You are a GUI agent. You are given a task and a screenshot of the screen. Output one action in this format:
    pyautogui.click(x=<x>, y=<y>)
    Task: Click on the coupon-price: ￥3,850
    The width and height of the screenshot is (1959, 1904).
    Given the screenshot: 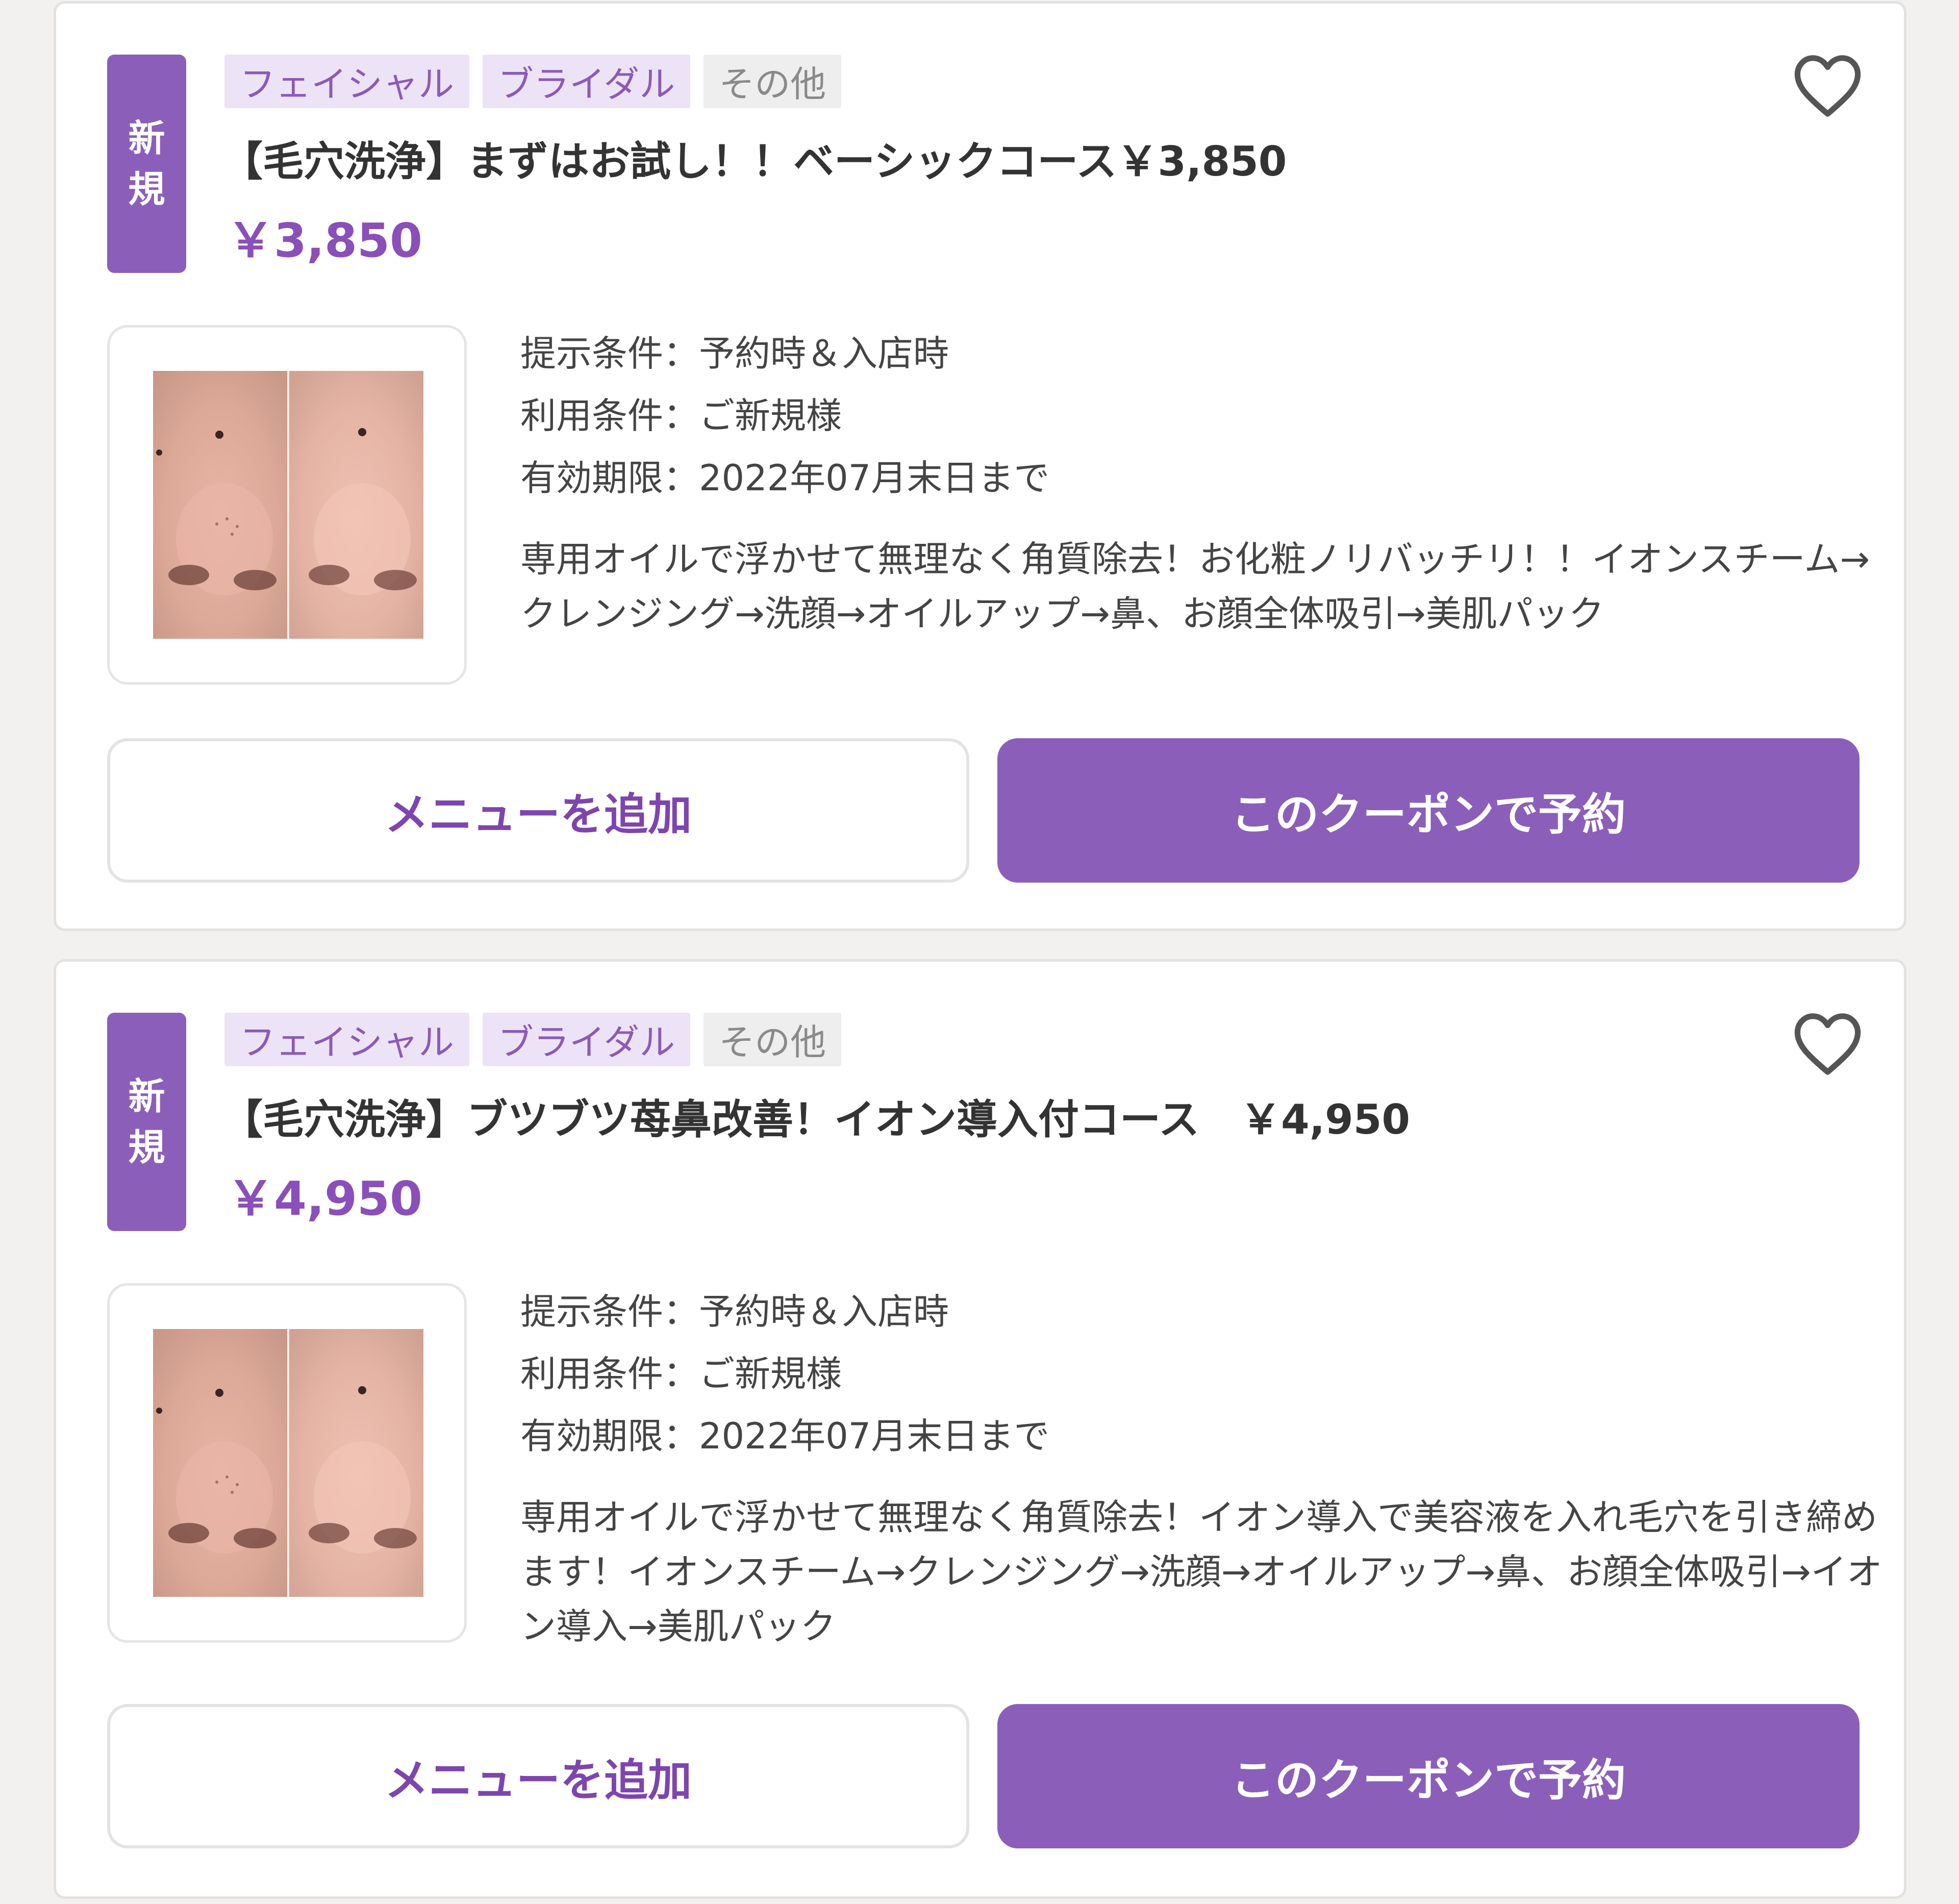 What is the action you would take?
    pyautogui.click(x=325, y=240)
    